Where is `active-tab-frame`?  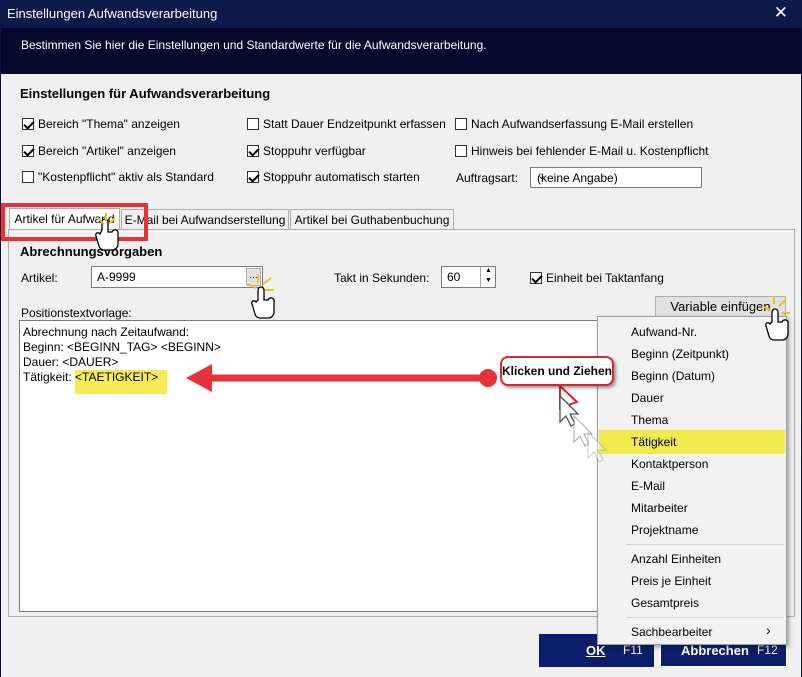
active-tab-frame is located at coordinates (74, 222).